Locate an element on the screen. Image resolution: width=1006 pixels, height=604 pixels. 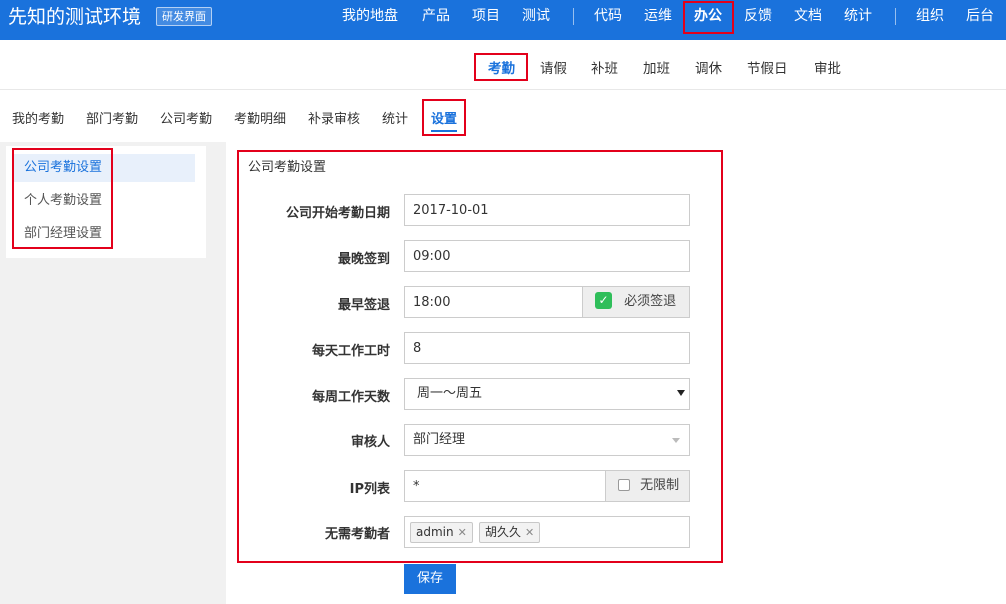
check-icon: ✓ is located at coordinates (603, 300).